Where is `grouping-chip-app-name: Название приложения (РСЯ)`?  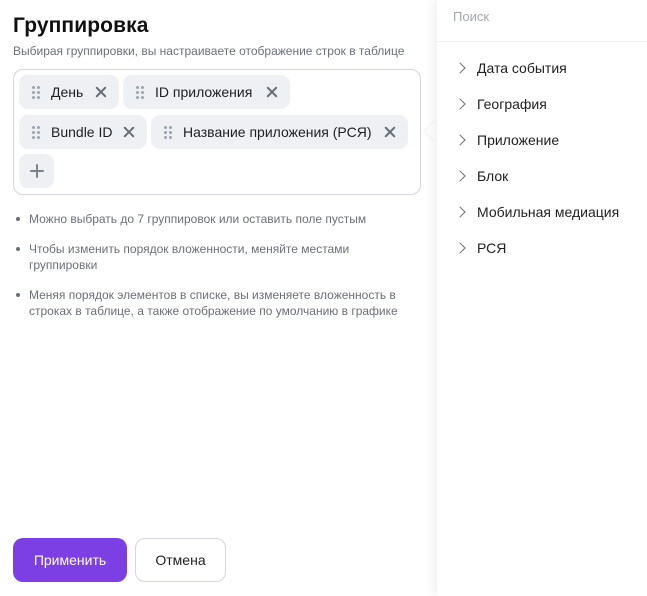
grouping-chip-app-name: Название приложения (РСЯ) is located at coordinates (279, 132).